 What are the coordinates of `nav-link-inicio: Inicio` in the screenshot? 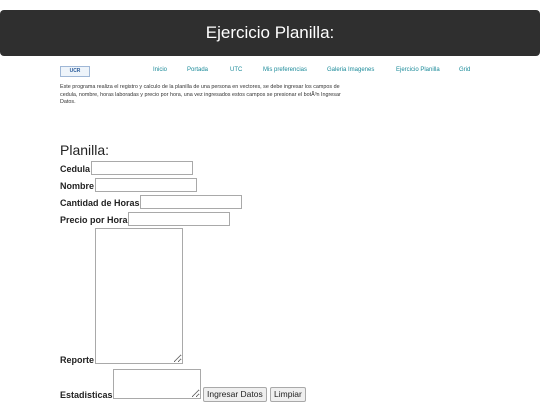 It's located at (160, 70).